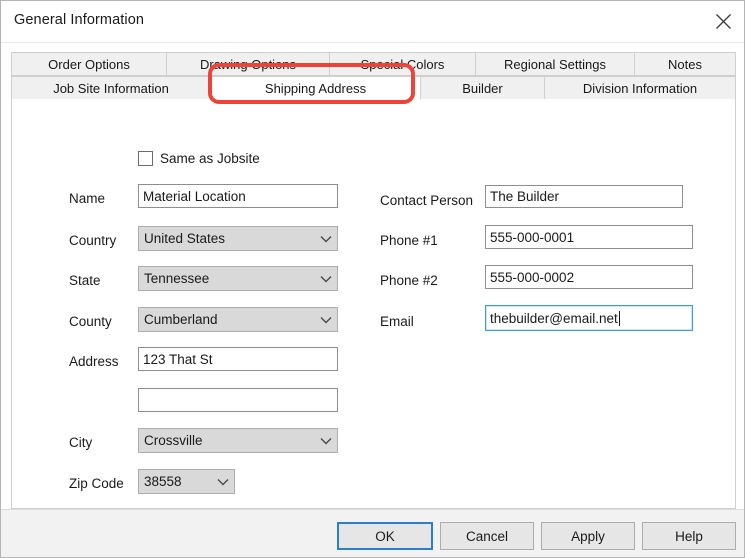 This screenshot has height=558, width=745. I want to click on tab-label: Regional Settings, so click(555, 64).